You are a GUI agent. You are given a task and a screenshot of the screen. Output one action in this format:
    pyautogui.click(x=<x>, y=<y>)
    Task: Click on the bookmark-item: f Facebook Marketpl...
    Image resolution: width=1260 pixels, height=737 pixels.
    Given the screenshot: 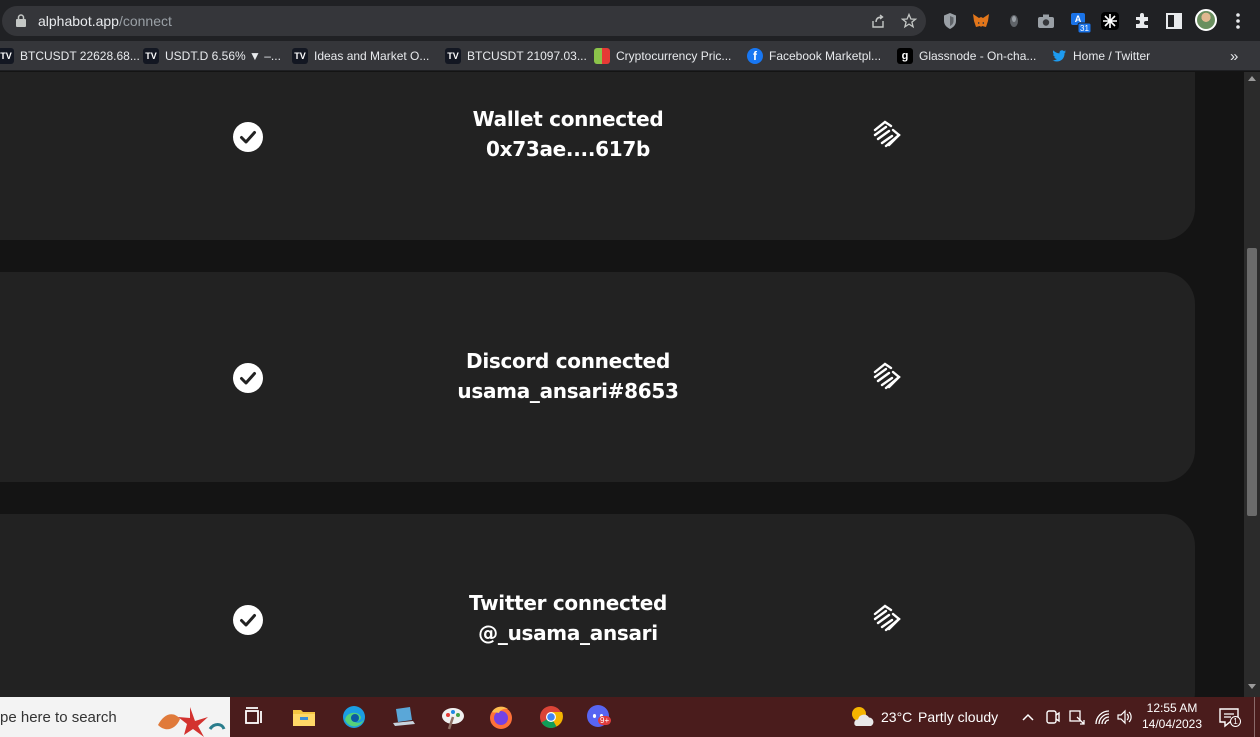 What is the action you would take?
    pyautogui.click(x=814, y=56)
    